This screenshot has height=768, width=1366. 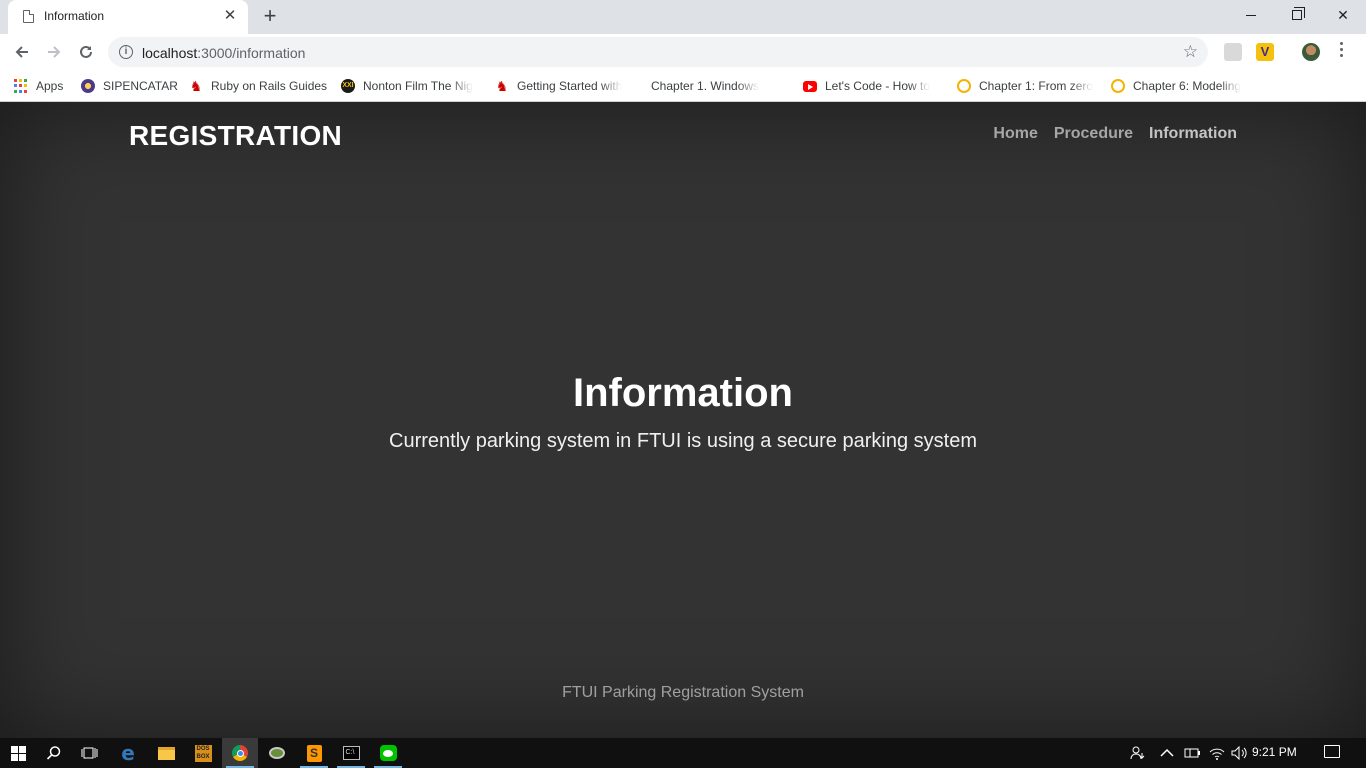 I want to click on taskbar-terminal: C:\, so click(x=351, y=753).